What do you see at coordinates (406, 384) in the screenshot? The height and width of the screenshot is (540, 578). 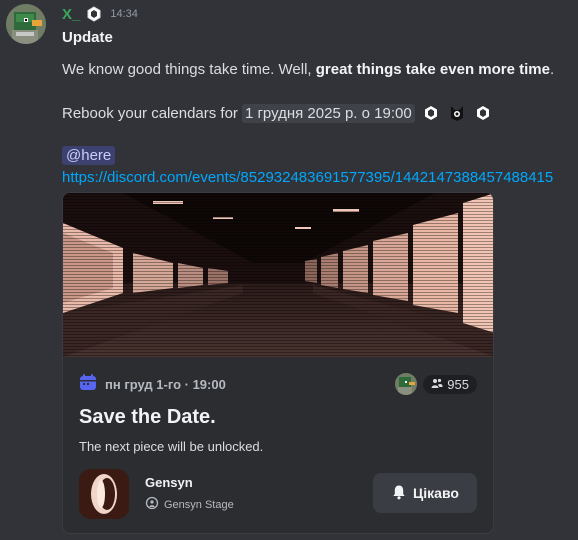 I see `attendee-avatar` at bounding box center [406, 384].